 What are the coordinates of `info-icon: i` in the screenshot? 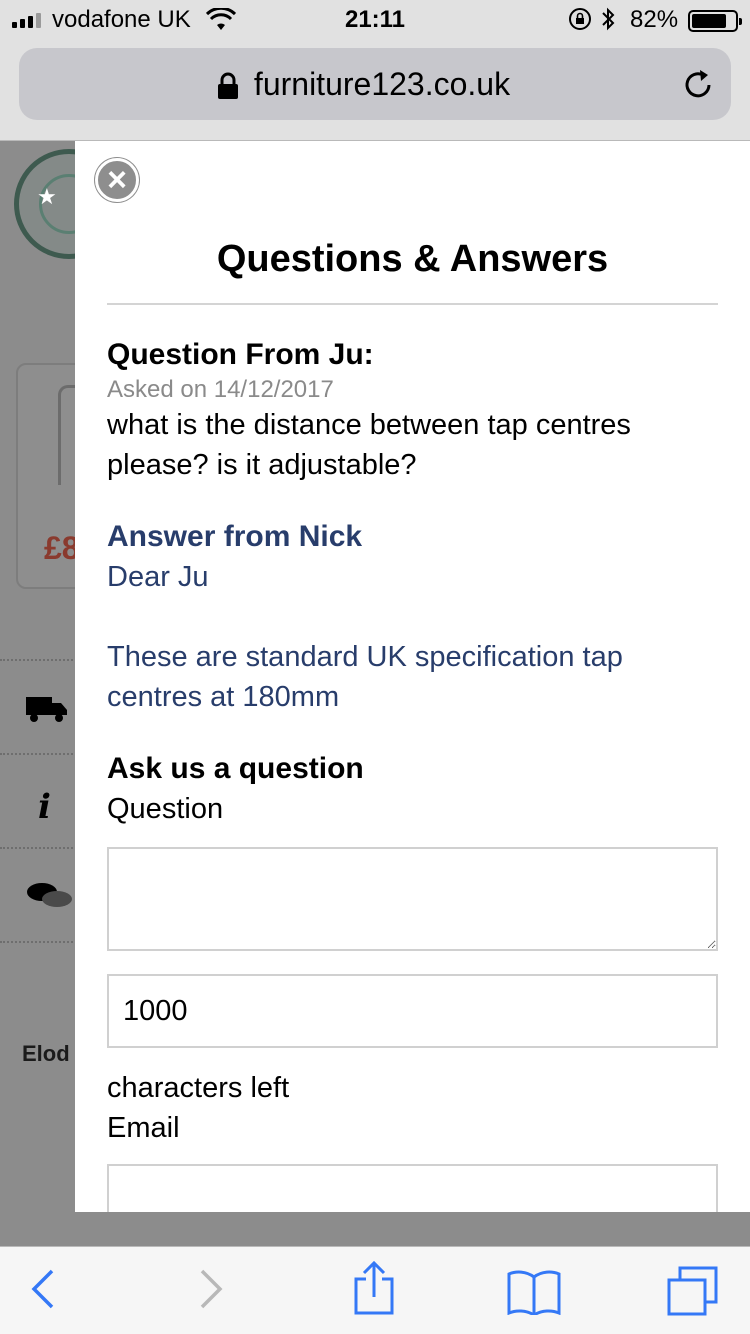 It's located at (44, 807).